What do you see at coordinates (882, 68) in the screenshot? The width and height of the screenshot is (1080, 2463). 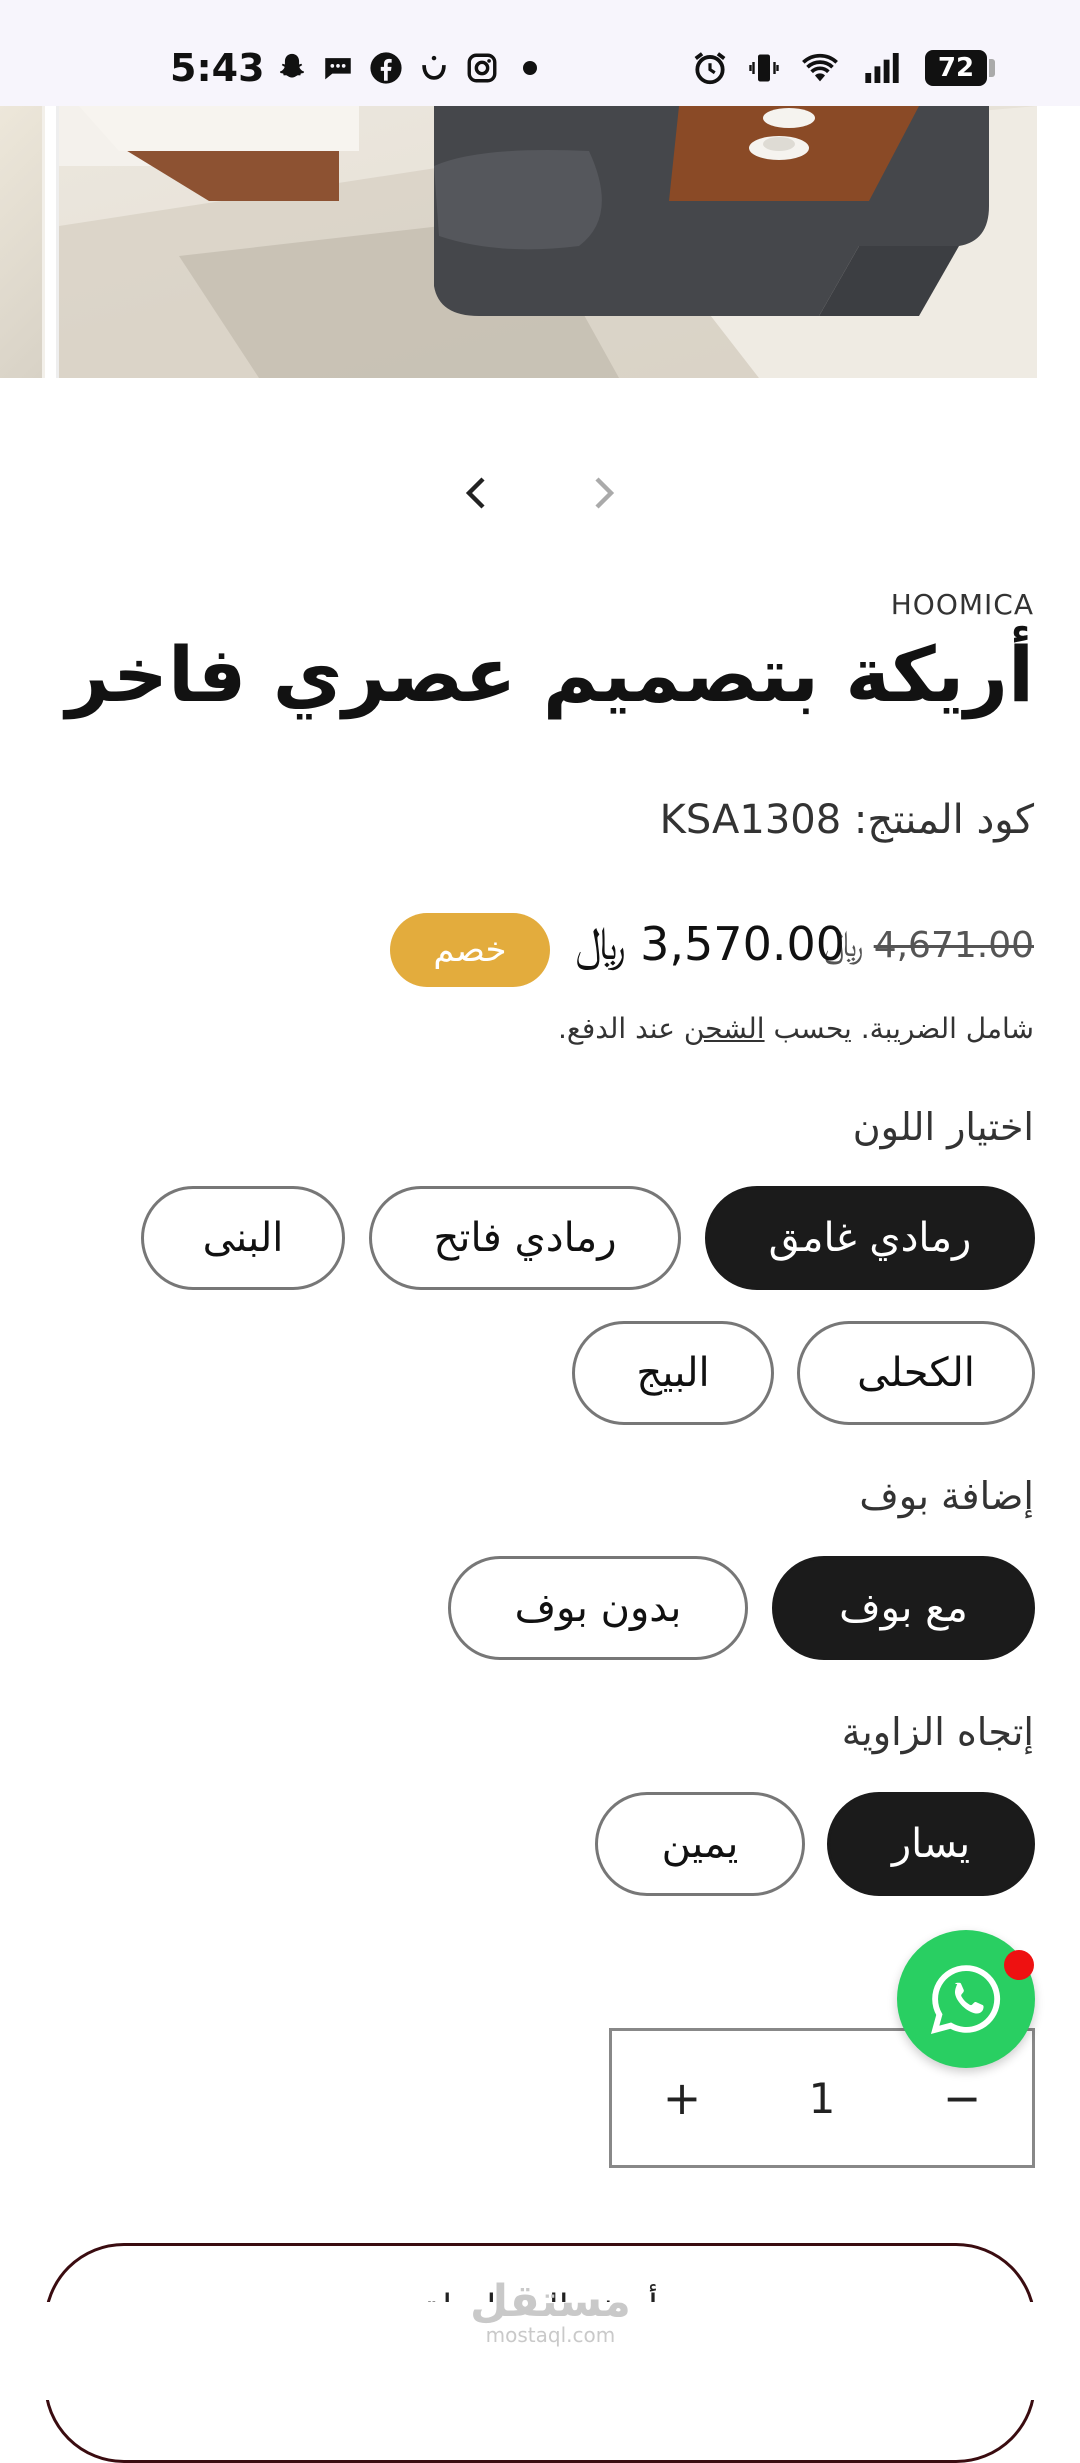 I see `signal-icon` at bounding box center [882, 68].